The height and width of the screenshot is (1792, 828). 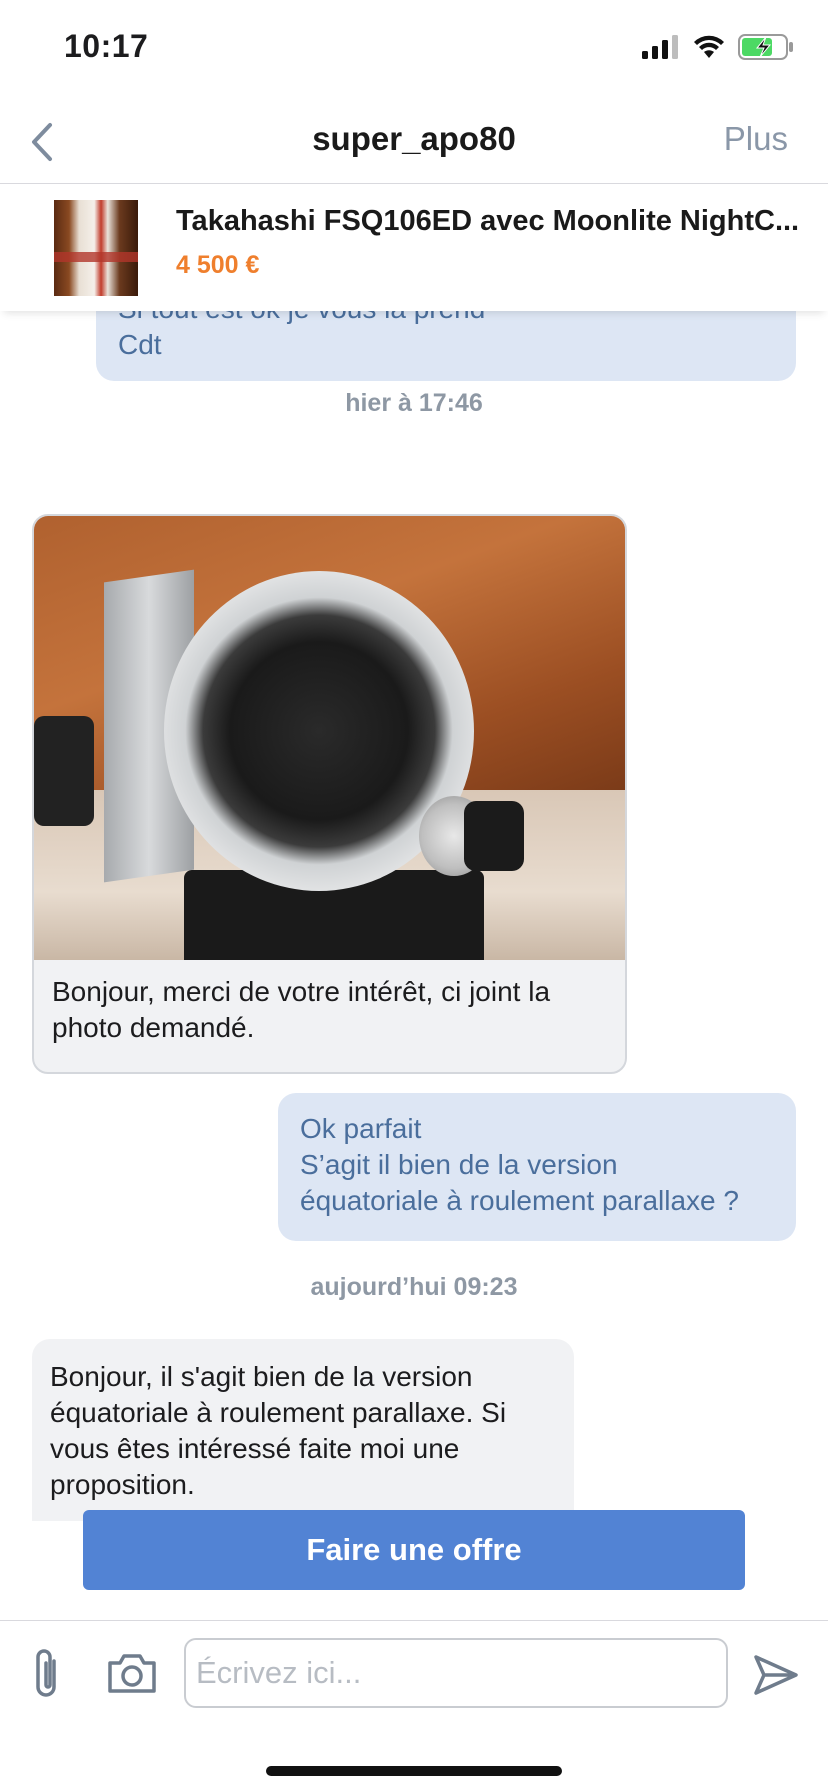 I want to click on message-line: Cdt, so click(x=140, y=344).